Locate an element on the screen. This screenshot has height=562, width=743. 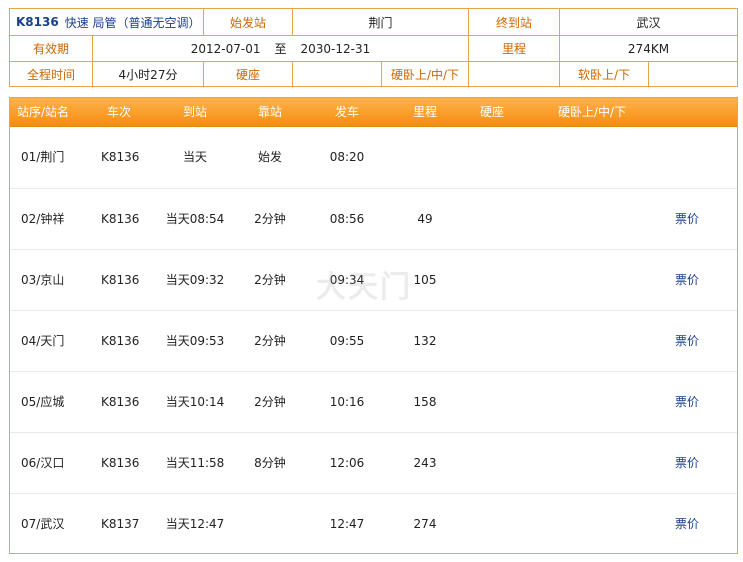
mileage-value: 274KM is located at coordinates (648, 48).